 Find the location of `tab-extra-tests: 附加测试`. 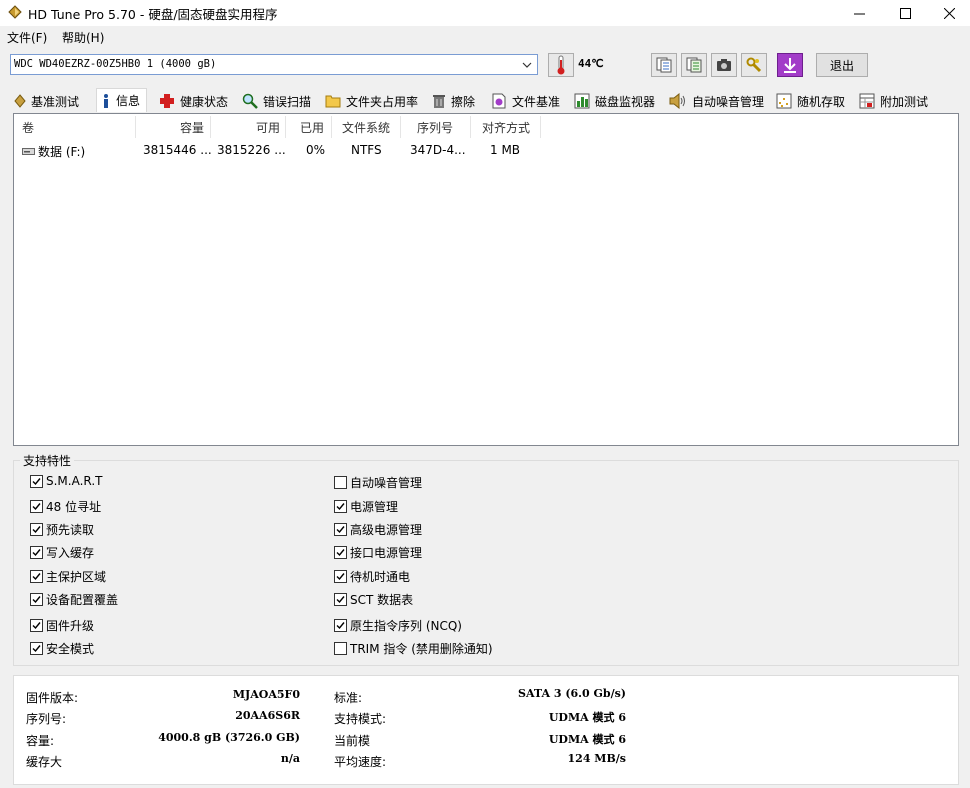

tab-extra-tests: 附加测试 is located at coordinates (893, 101).